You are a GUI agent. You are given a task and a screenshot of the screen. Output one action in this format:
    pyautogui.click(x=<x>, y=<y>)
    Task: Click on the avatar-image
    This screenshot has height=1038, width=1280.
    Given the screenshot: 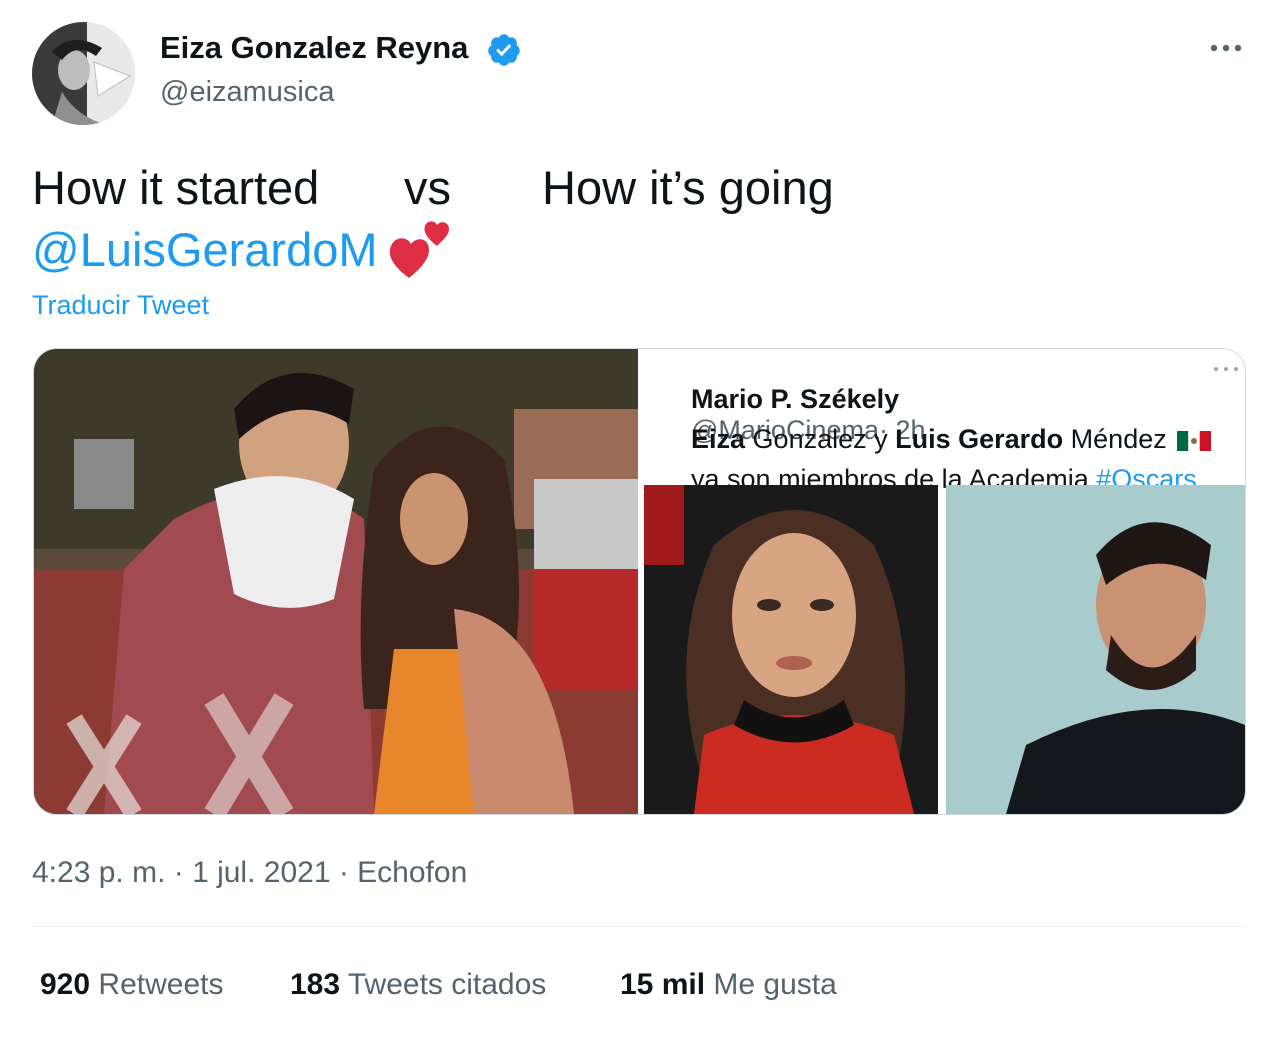 What is the action you would take?
    pyautogui.click(x=83, y=73)
    